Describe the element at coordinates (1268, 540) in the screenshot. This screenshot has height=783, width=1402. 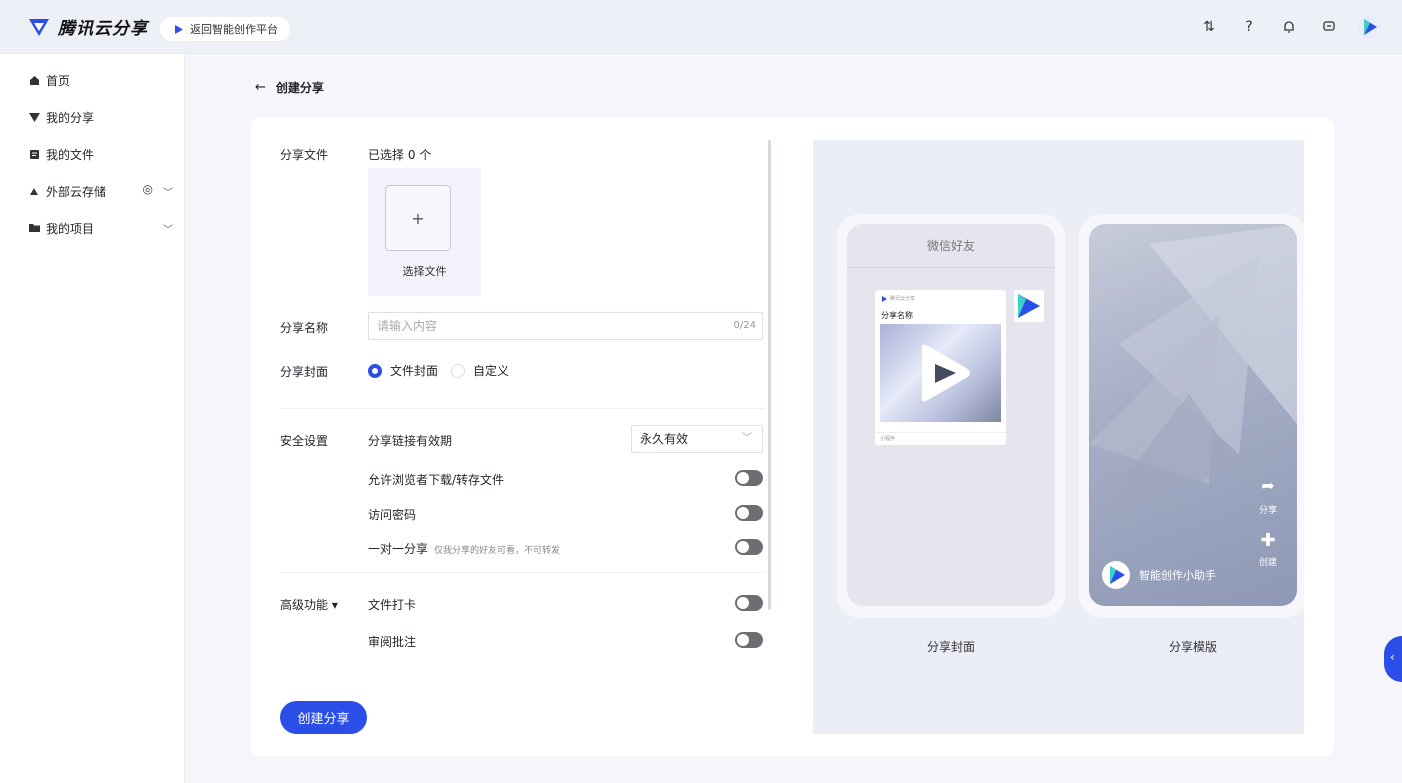
I see `plus-icon: ✚` at that location.